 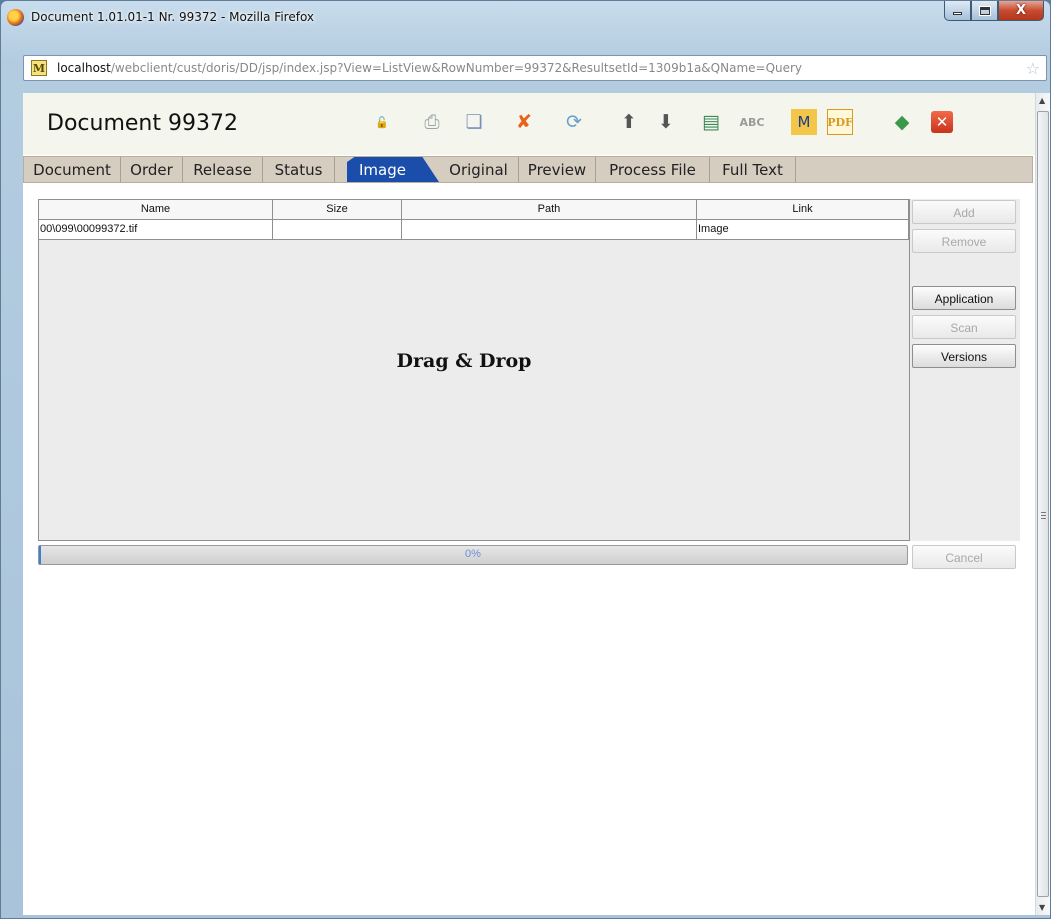 What do you see at coordinates (337, 210) in the screenshot?
I see `column-header-size: Size` at bounding box center [337, 210].